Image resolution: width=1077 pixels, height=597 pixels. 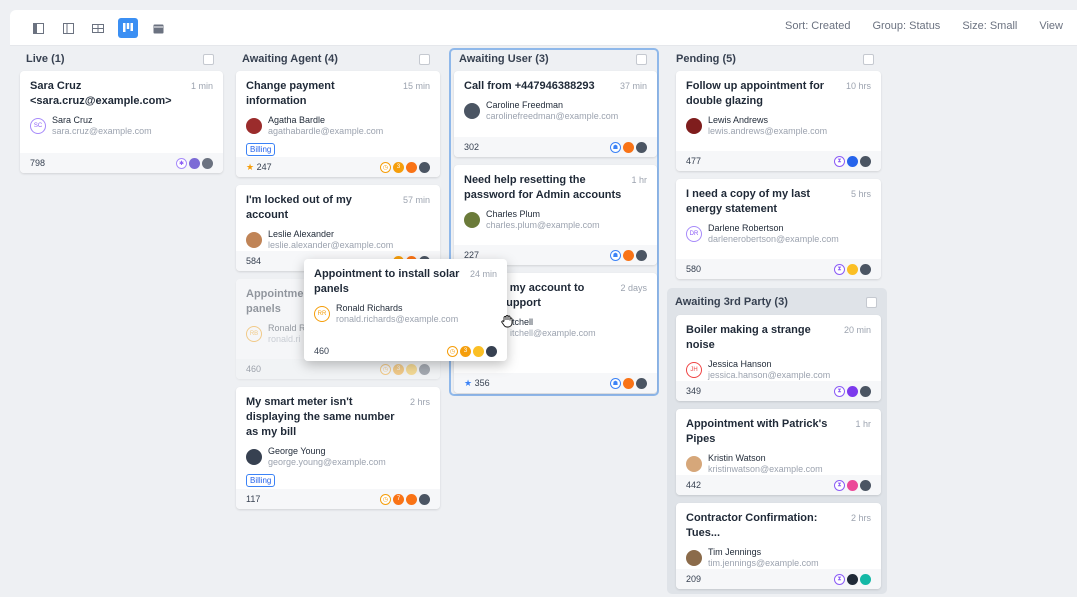 What do you see at coordinates (398, 499) in the screenshot?
I see `count-badge: 7` at bounding box center [398, 499].